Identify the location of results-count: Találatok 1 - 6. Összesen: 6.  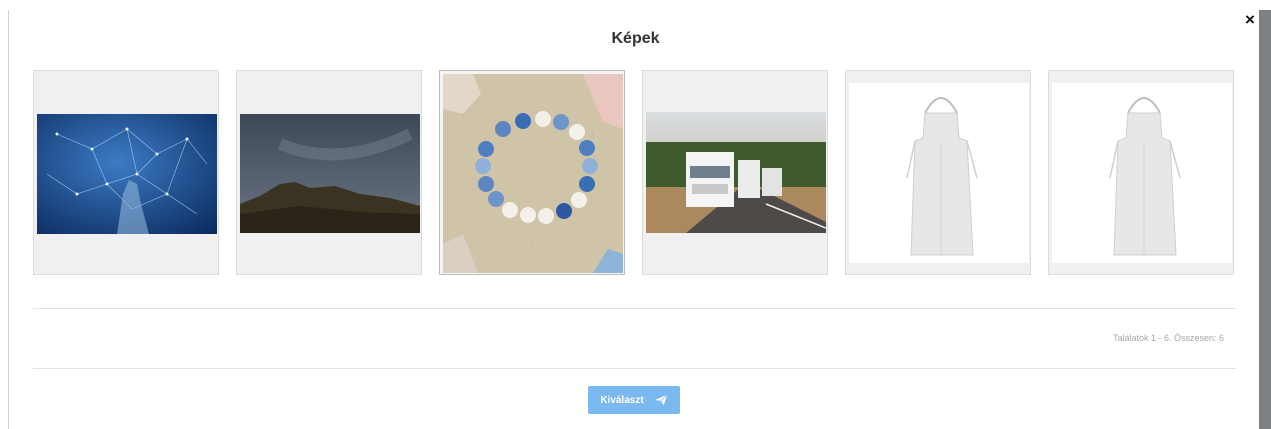
(1168, 338).